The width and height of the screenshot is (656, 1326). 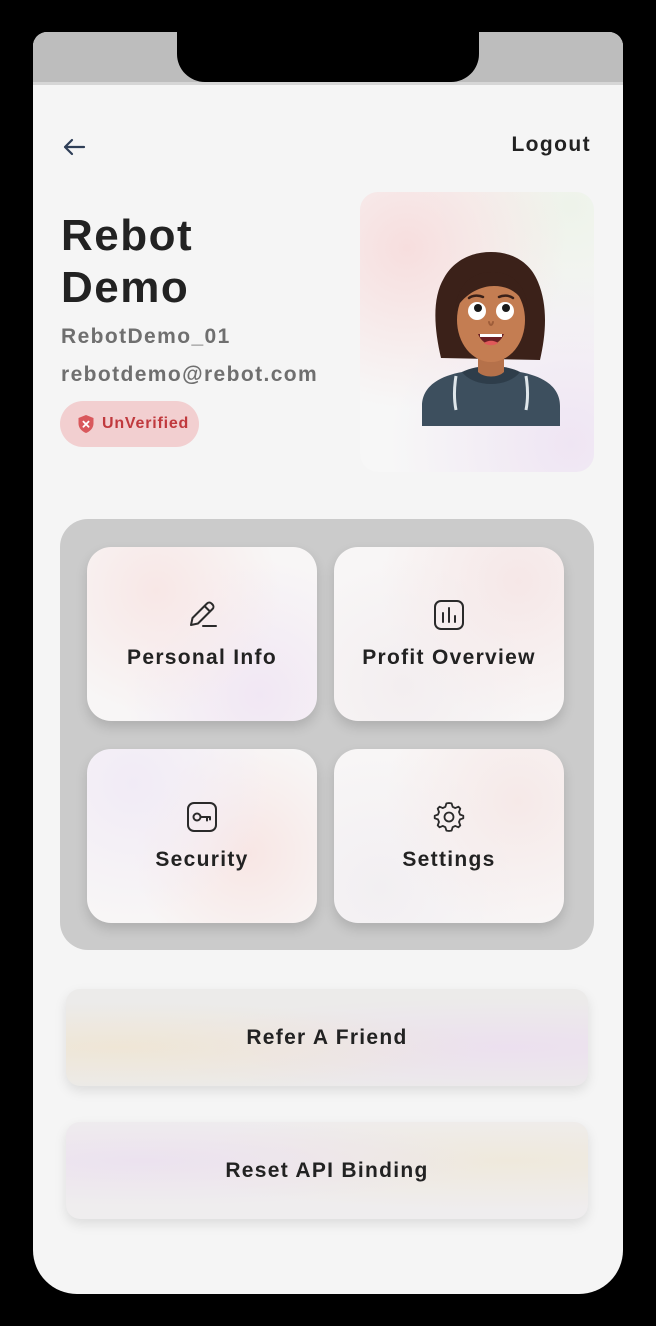 I want to click on profile-username: RebotDemo_01, so click(x=146, y=336).